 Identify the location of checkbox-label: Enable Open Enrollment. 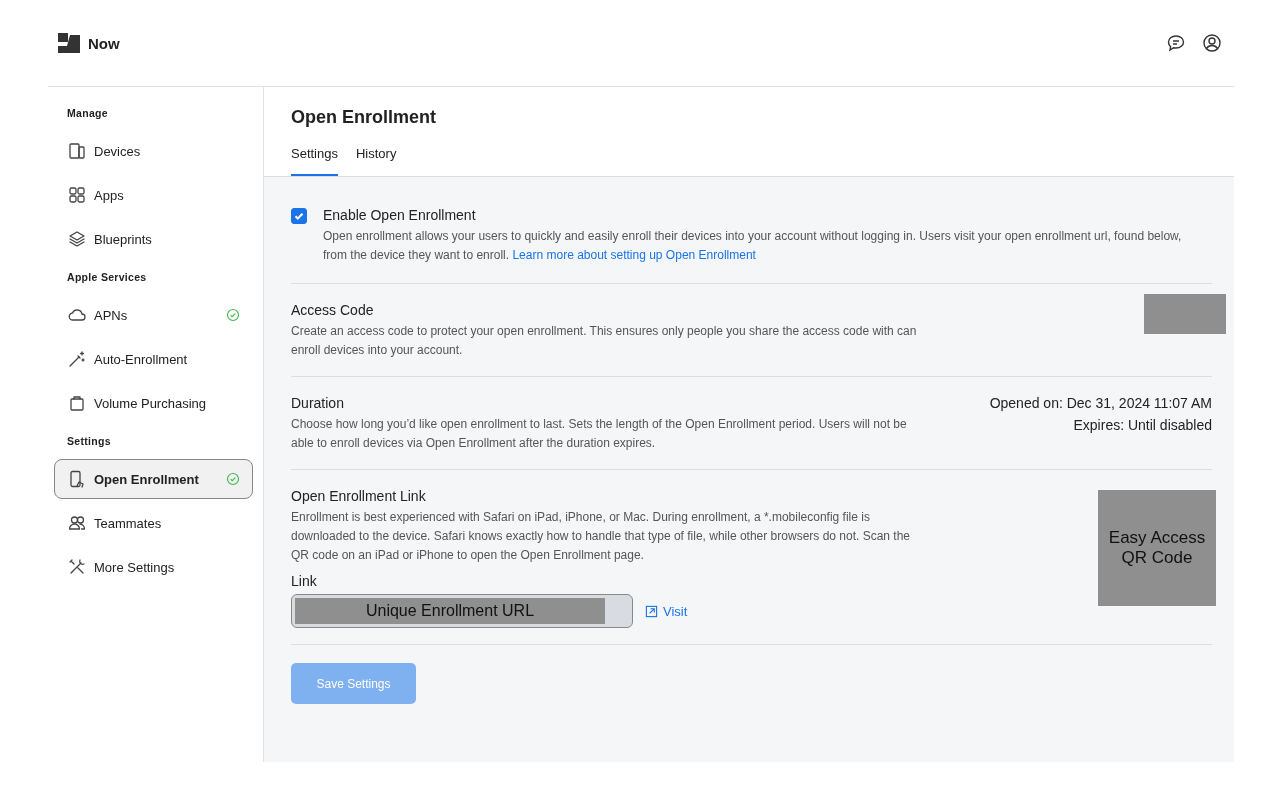
(400, 215).